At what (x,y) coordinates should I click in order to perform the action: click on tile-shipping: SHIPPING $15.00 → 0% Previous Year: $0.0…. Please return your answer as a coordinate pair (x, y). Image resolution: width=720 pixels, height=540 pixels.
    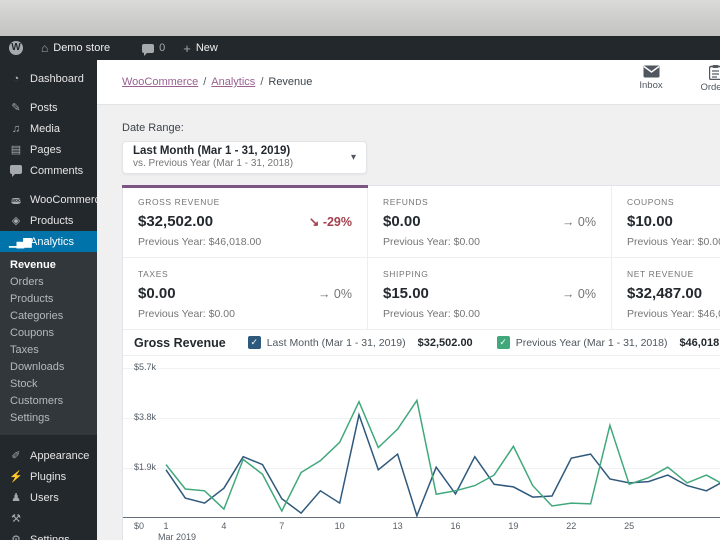
    Looking at the image, I should click on (490, 294).